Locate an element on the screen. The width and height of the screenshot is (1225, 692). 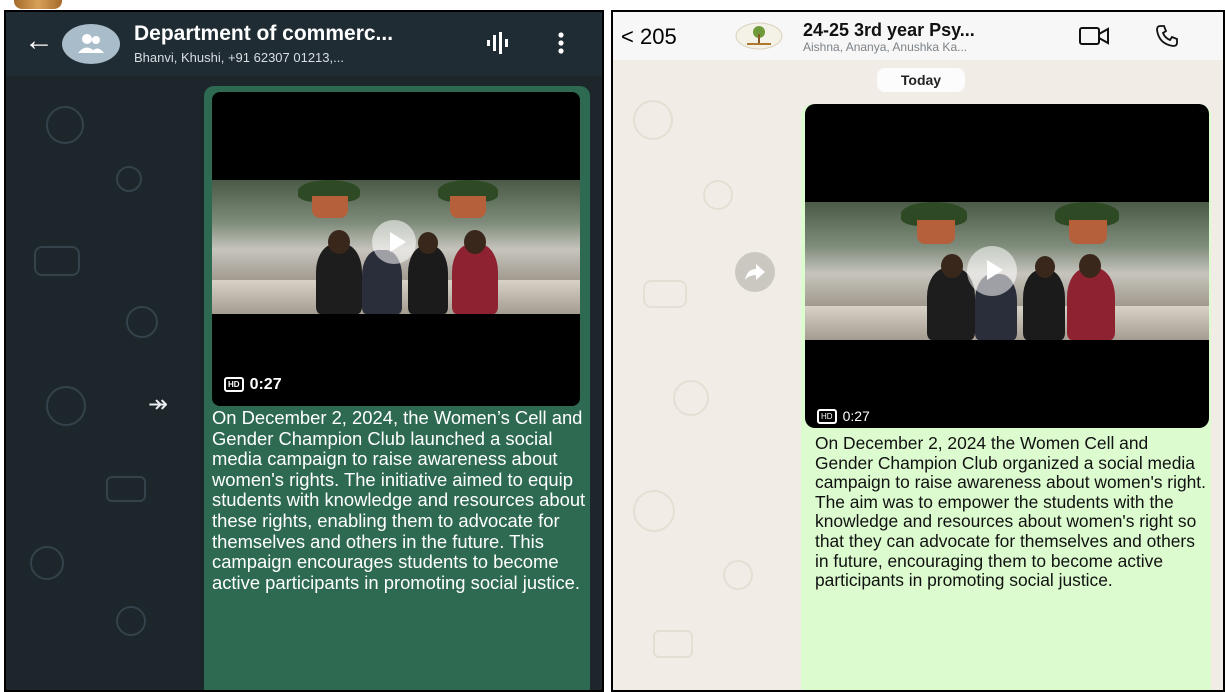
chevron-left-icon: < is located at coordinates (627, 36).